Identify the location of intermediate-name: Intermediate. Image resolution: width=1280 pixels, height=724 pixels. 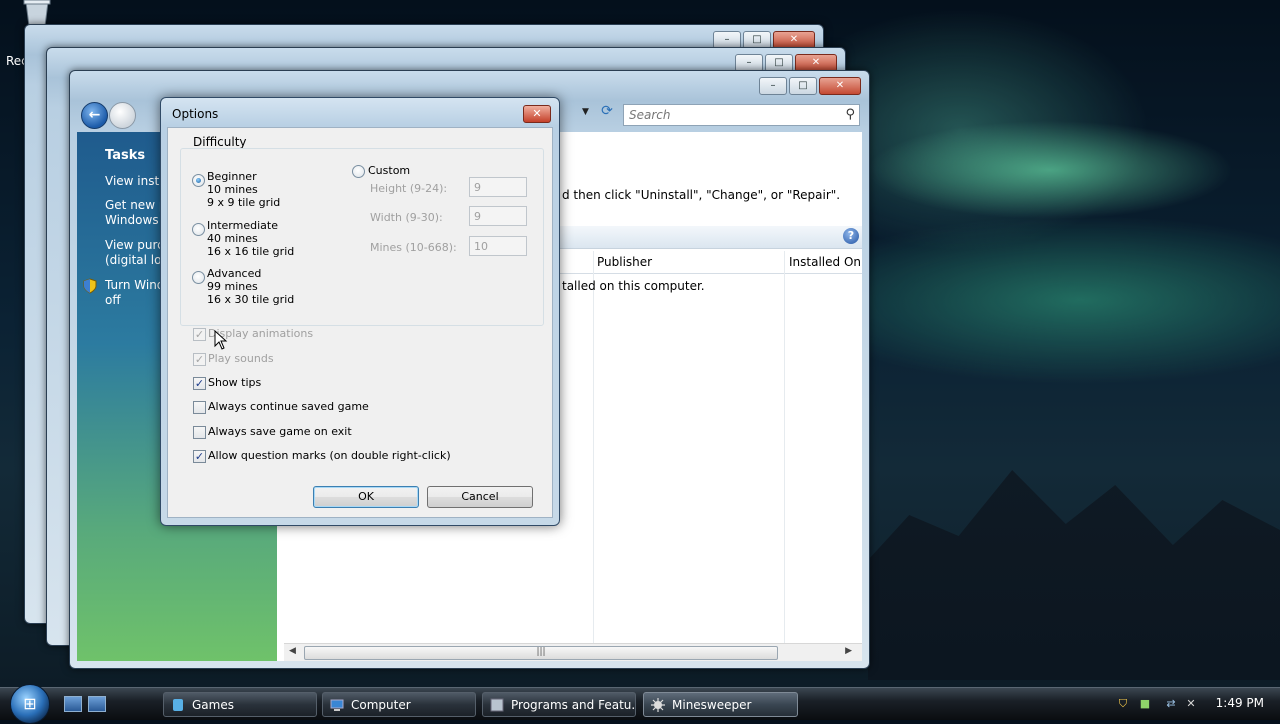
(242, 225).